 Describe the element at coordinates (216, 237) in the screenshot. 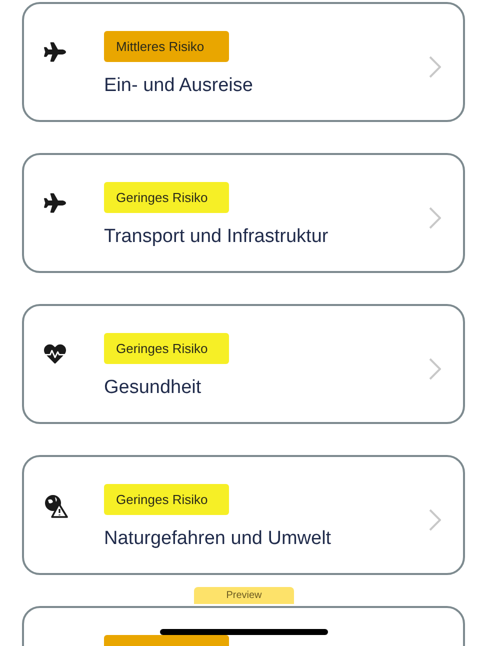

I see `card-title: Transport und Infrastruktur` at that location.